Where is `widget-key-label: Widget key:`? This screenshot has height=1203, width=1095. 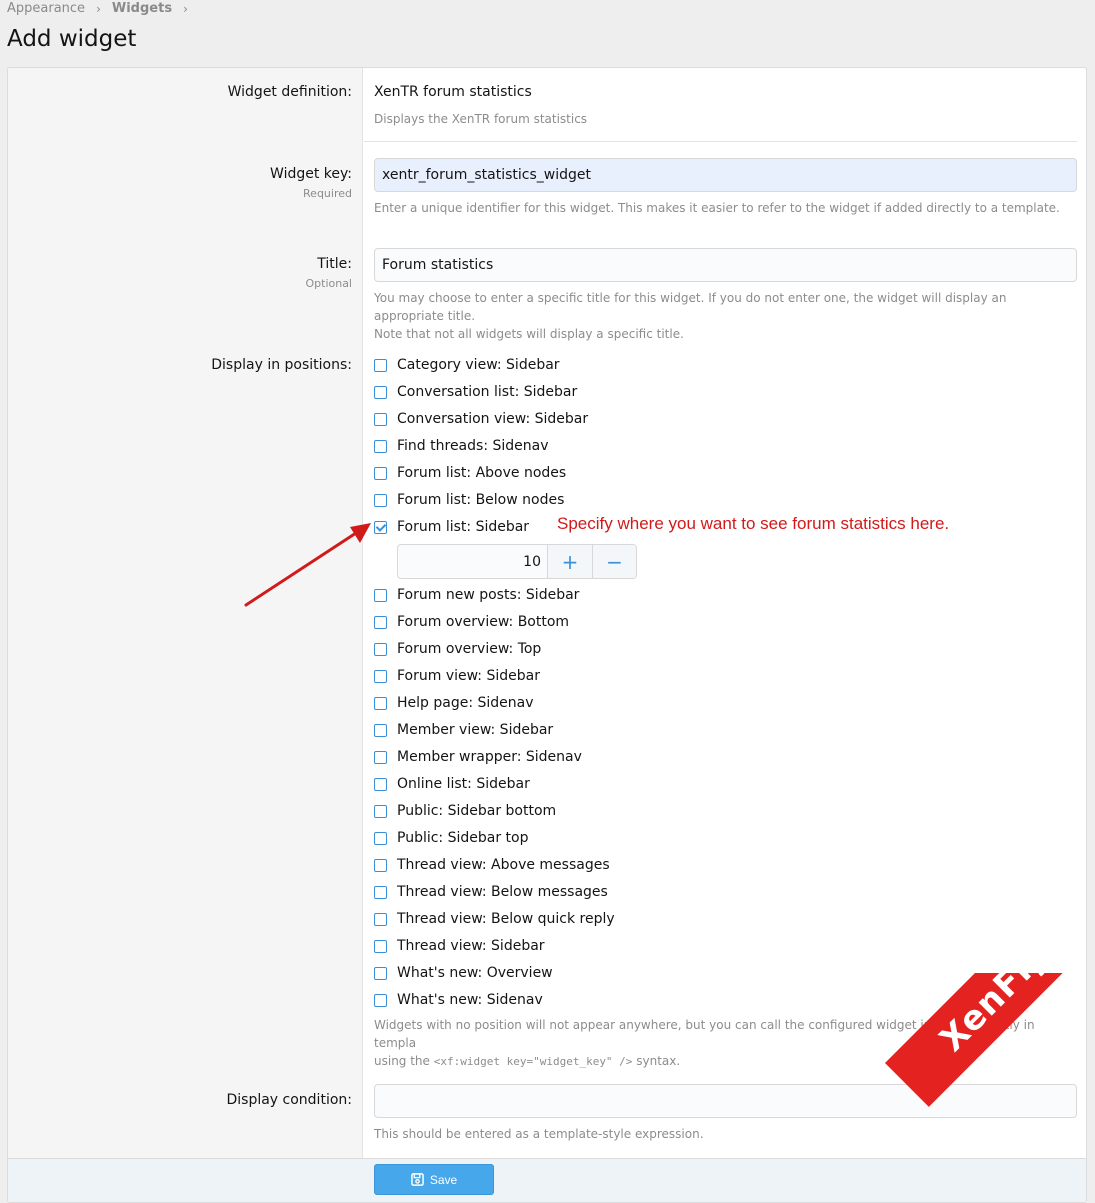
widget-key-label: Widget key: is located at coordinates (311, 174).